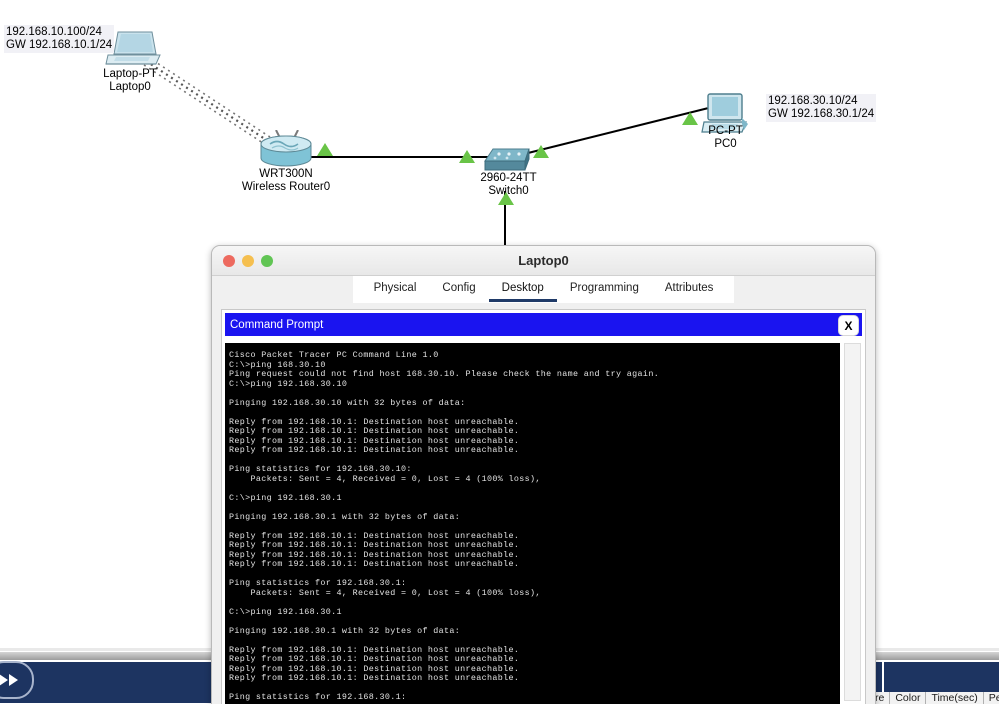 The height and width of the screenshot is (704, 999). I want to click on device-label-pc: PC-PT PC0, so click(725, 137).